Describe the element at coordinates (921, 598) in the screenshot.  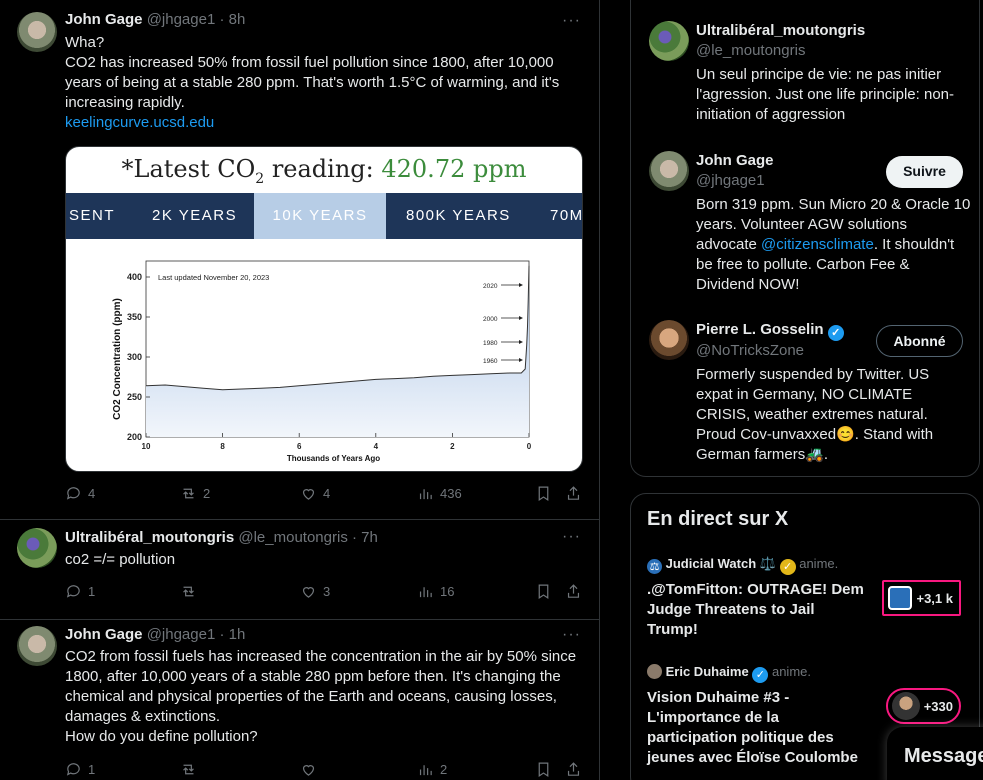
I see `live-listeners-badge: +3,1 k` at that location.